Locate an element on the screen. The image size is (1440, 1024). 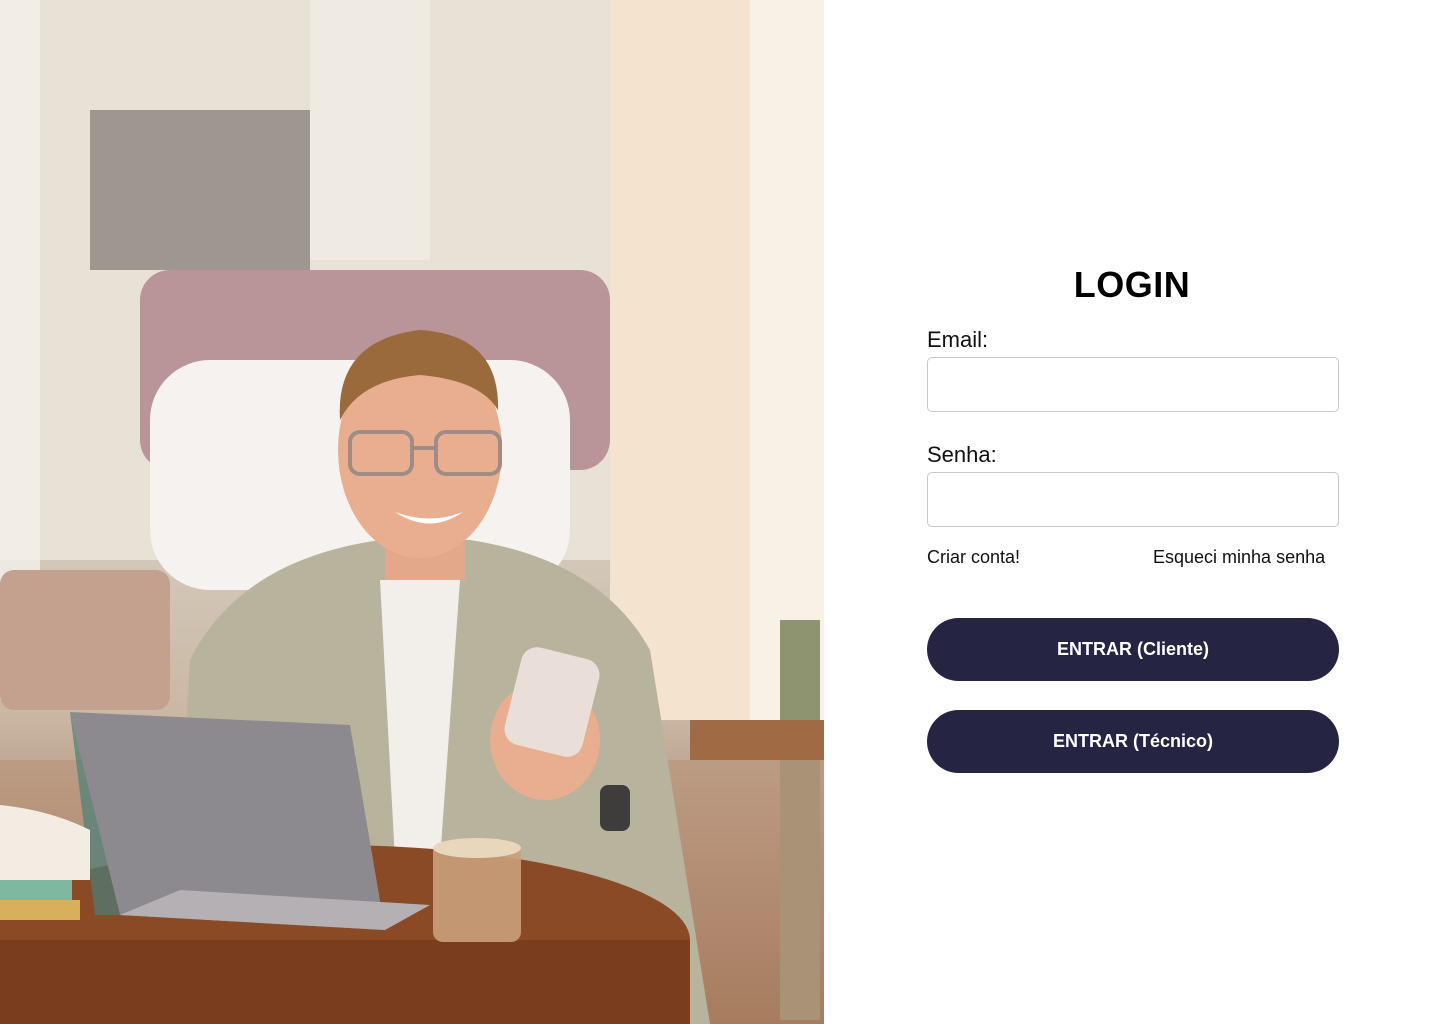
login-technician-button: ENTRAR (Técnico) is located at coordinates (1133, 741).